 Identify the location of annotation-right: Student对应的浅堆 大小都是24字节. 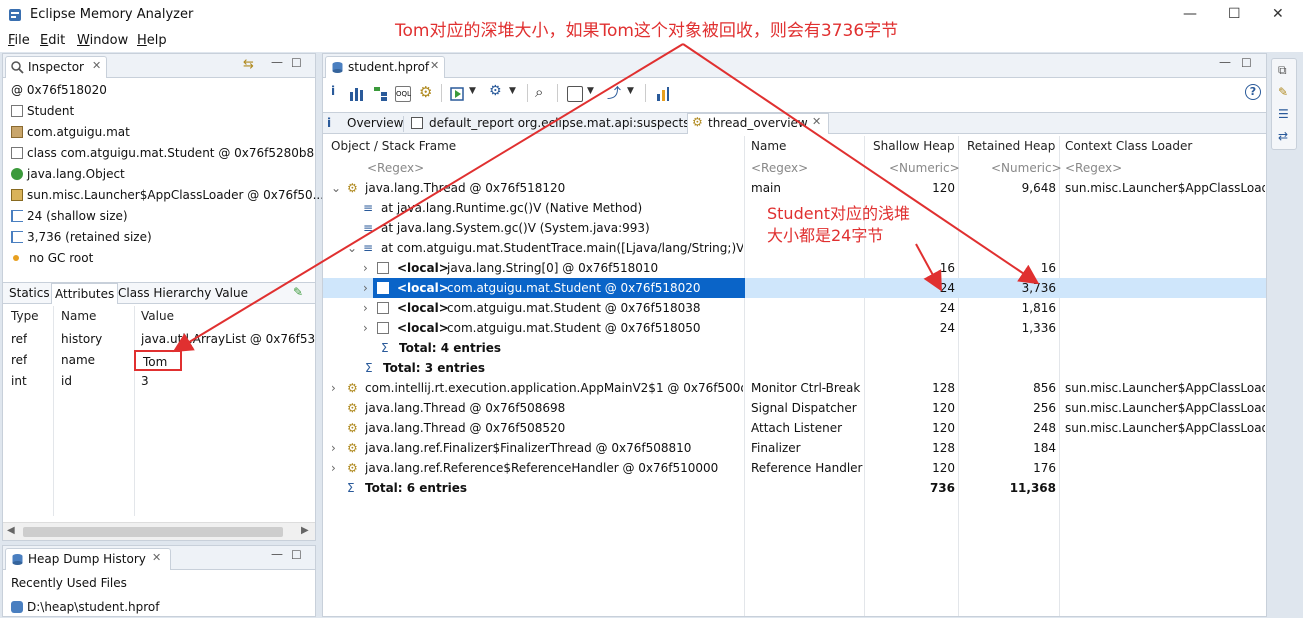
(838, 224).